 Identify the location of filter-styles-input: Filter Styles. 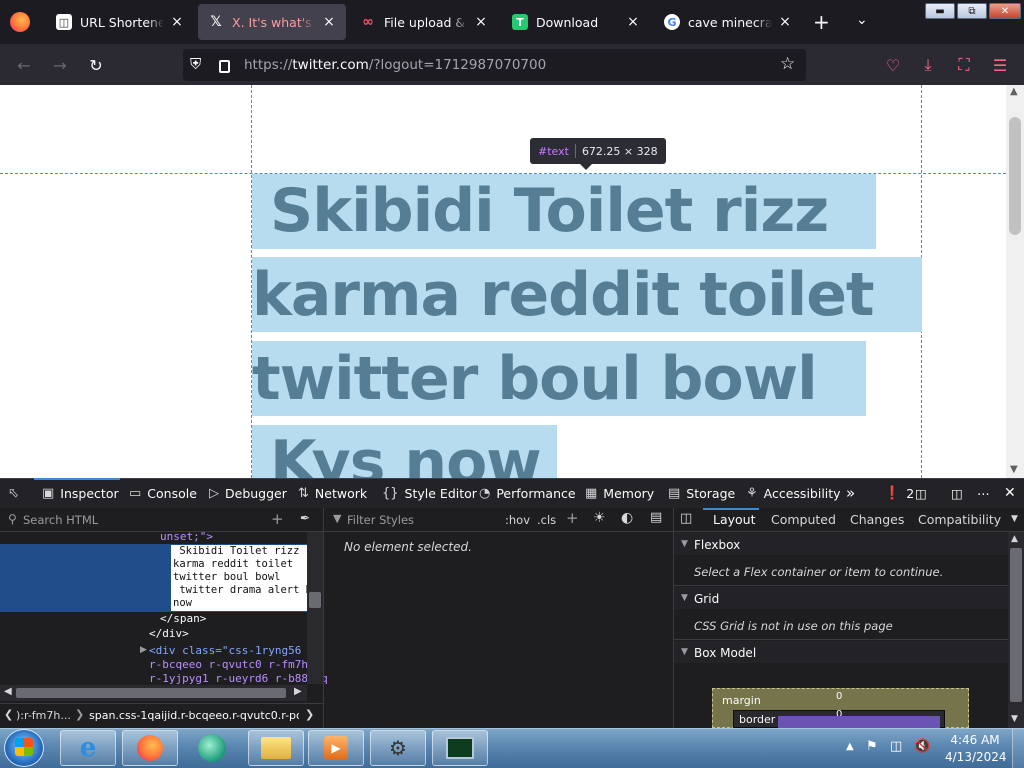
(380, 520).